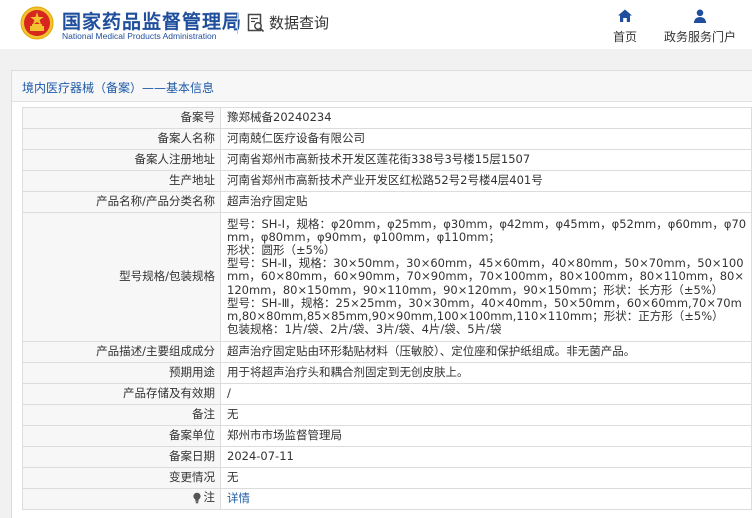 The height and width of the screenshot is (518, 752). Describe the element at coordinates (699, 37) in the screenshot. I see `nav-service-portal-label: 政务服务门户` at that location.